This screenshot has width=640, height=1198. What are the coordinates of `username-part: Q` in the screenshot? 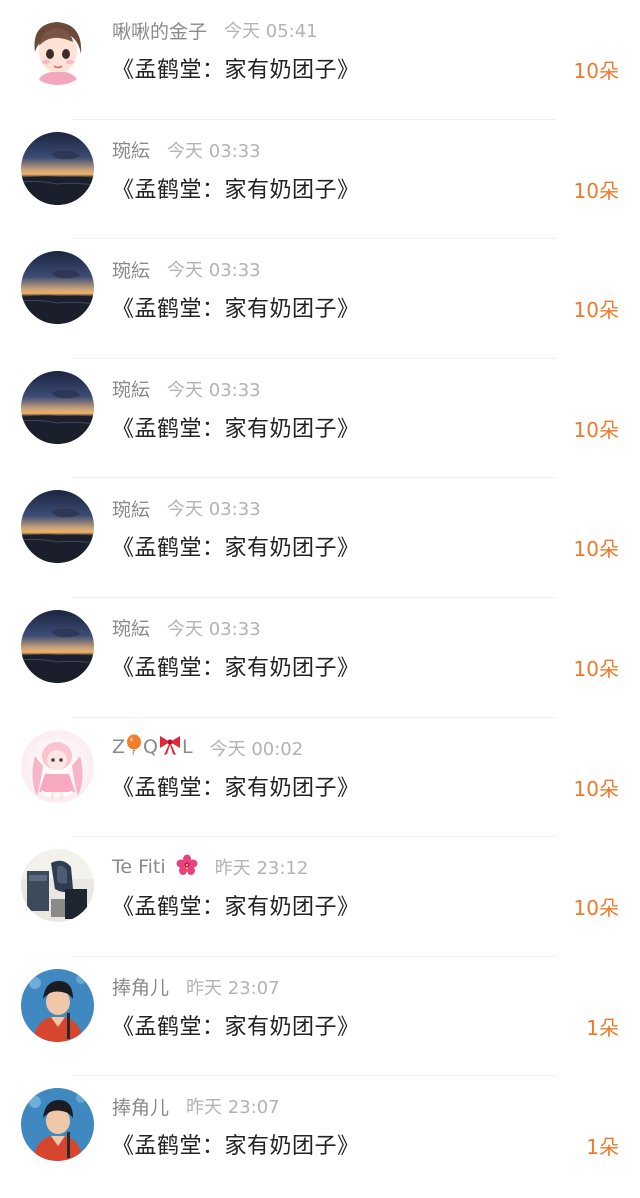 It's located at (150, 747).